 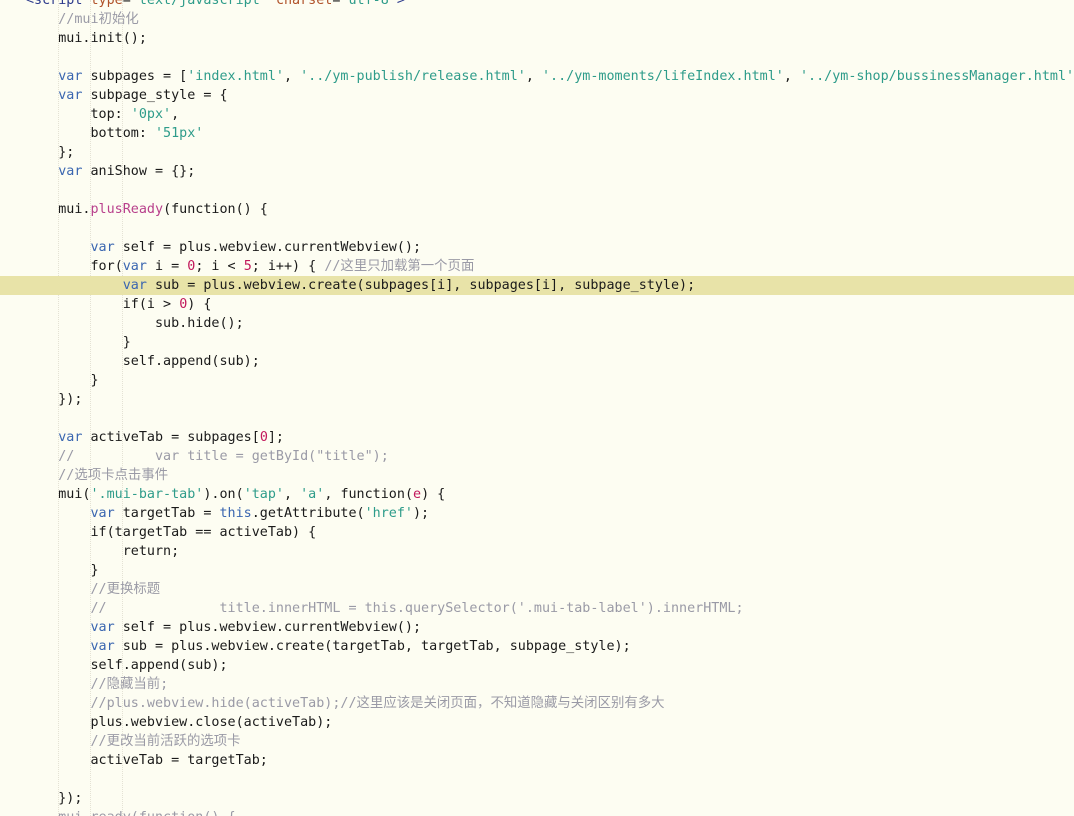 What do you see at coordinates (113, 475) in the screenshot?
I see `code-token: //选项卡点击事件` at bounding box center [113, 475].